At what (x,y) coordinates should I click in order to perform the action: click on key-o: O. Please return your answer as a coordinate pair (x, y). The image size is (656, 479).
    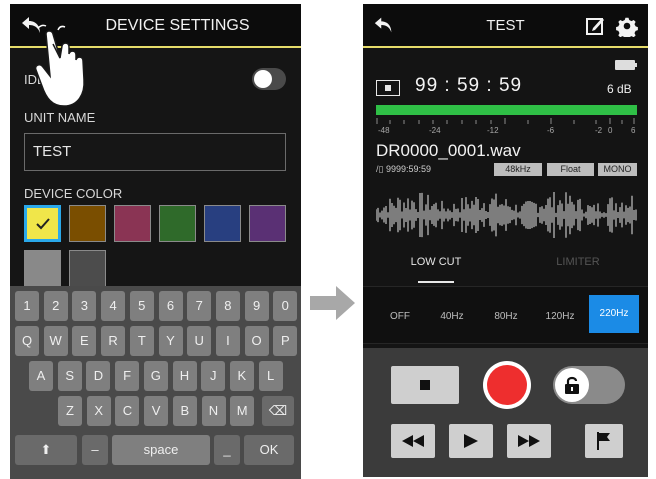
    Looking at the image, I should click on (256, 341).